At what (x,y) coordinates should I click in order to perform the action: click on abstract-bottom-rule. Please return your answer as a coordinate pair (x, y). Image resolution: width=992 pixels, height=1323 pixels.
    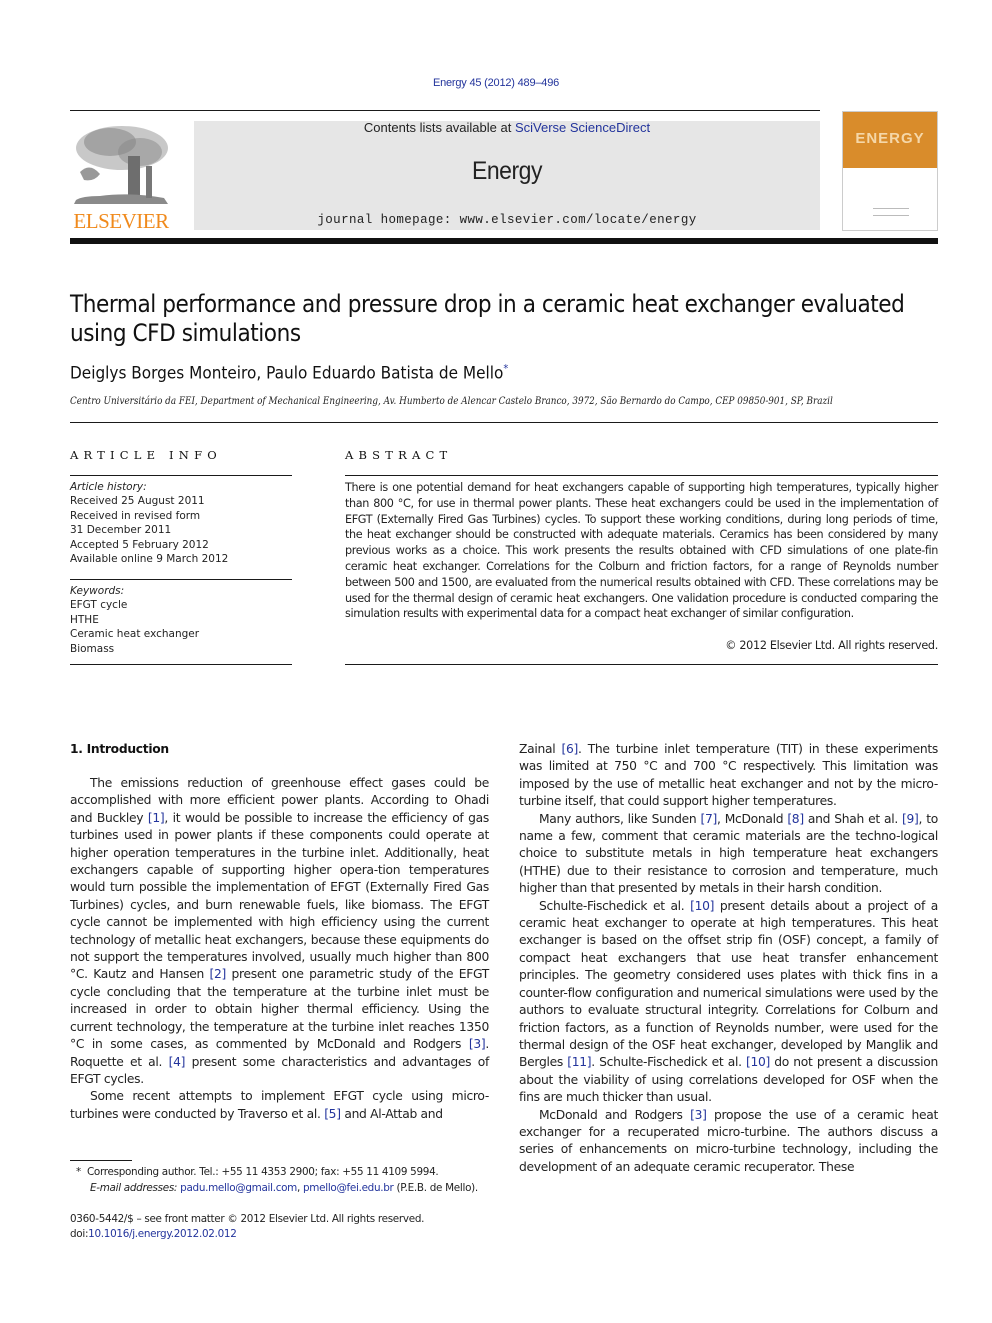
    Looking at the image, I should click on (641, 664).